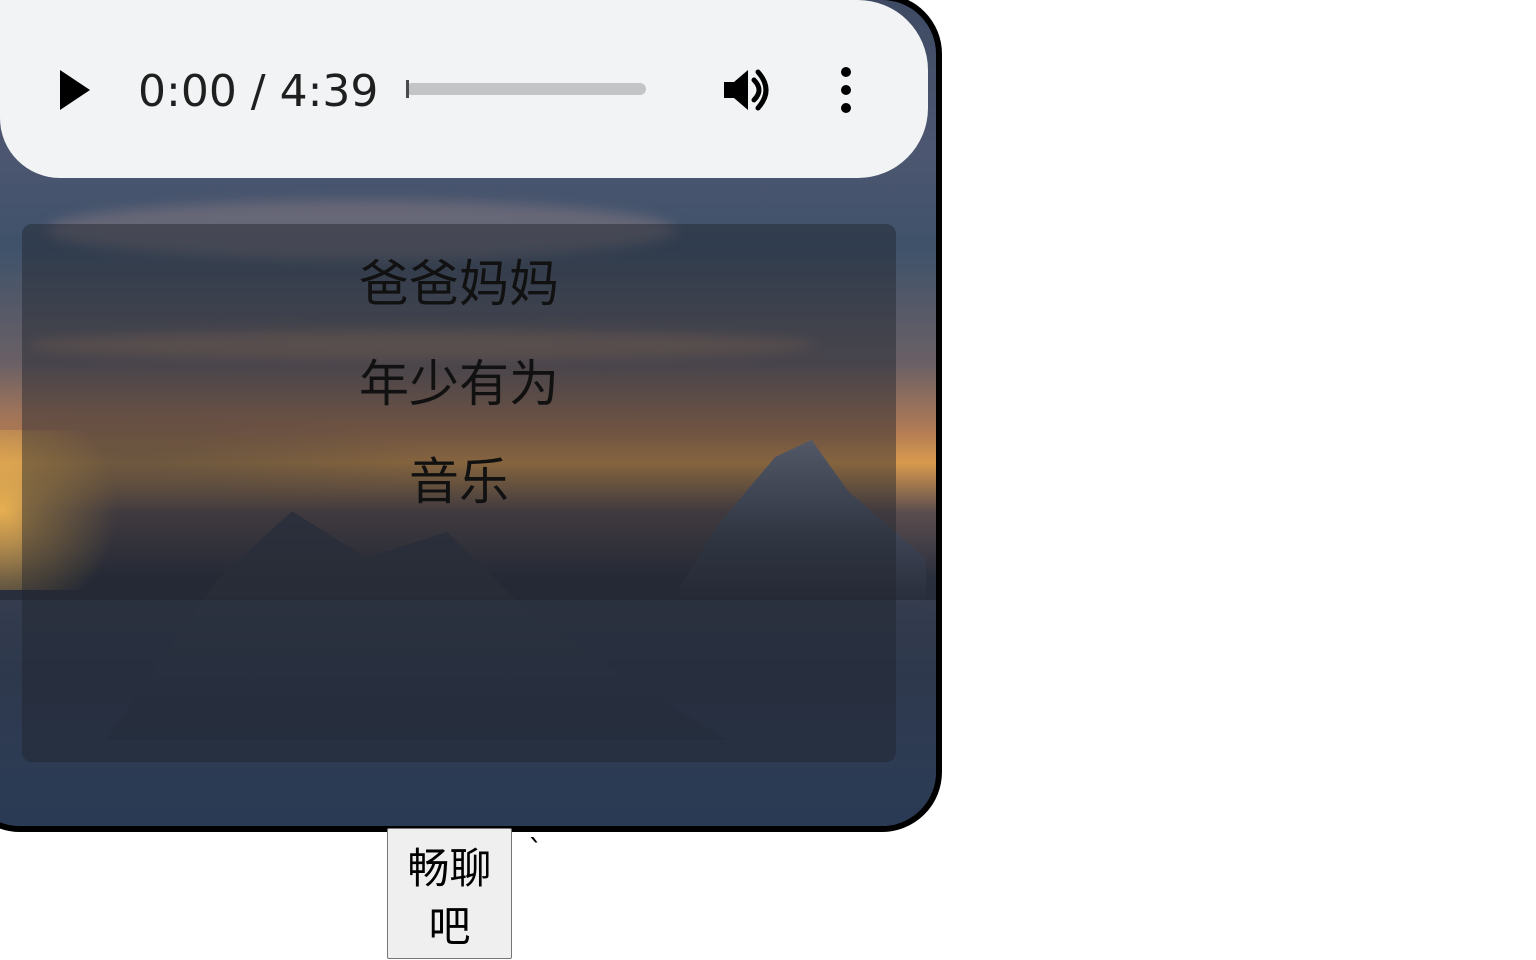 The image size is (1536, 960). I want to click on progress-slider, so click(526, 89).